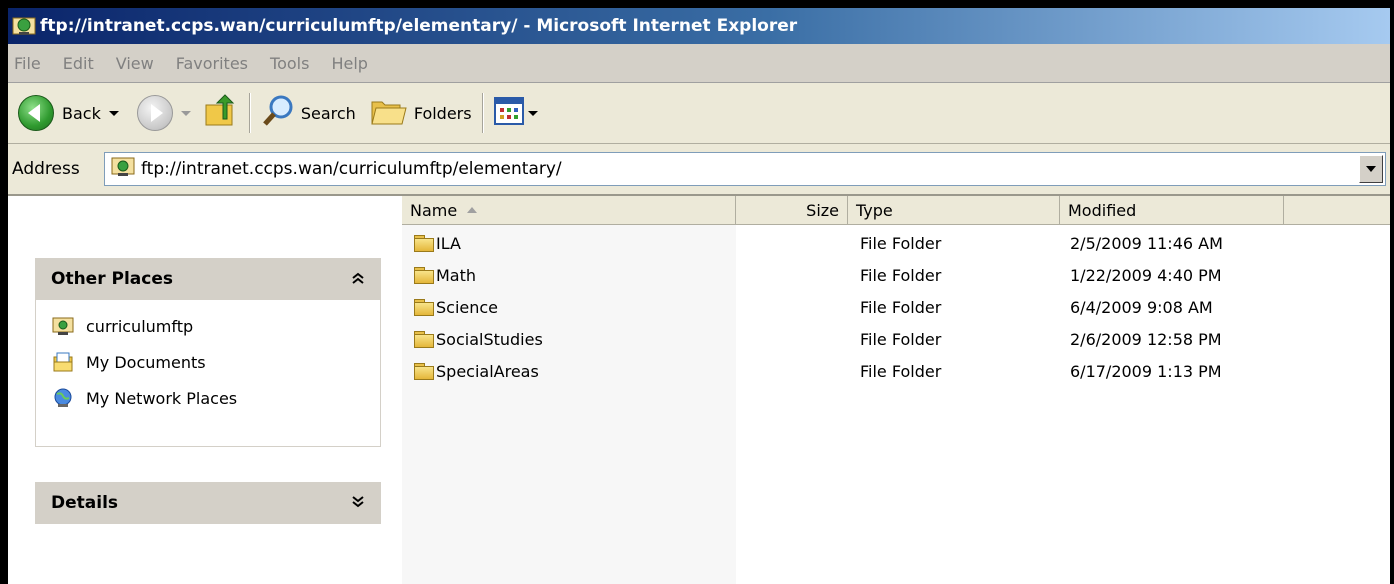 The width and height of the screenshot is (1394, 584). Describe the element at coordinates (162, 398) in the screenshot. I see `place-label: My Network Places` at that location.